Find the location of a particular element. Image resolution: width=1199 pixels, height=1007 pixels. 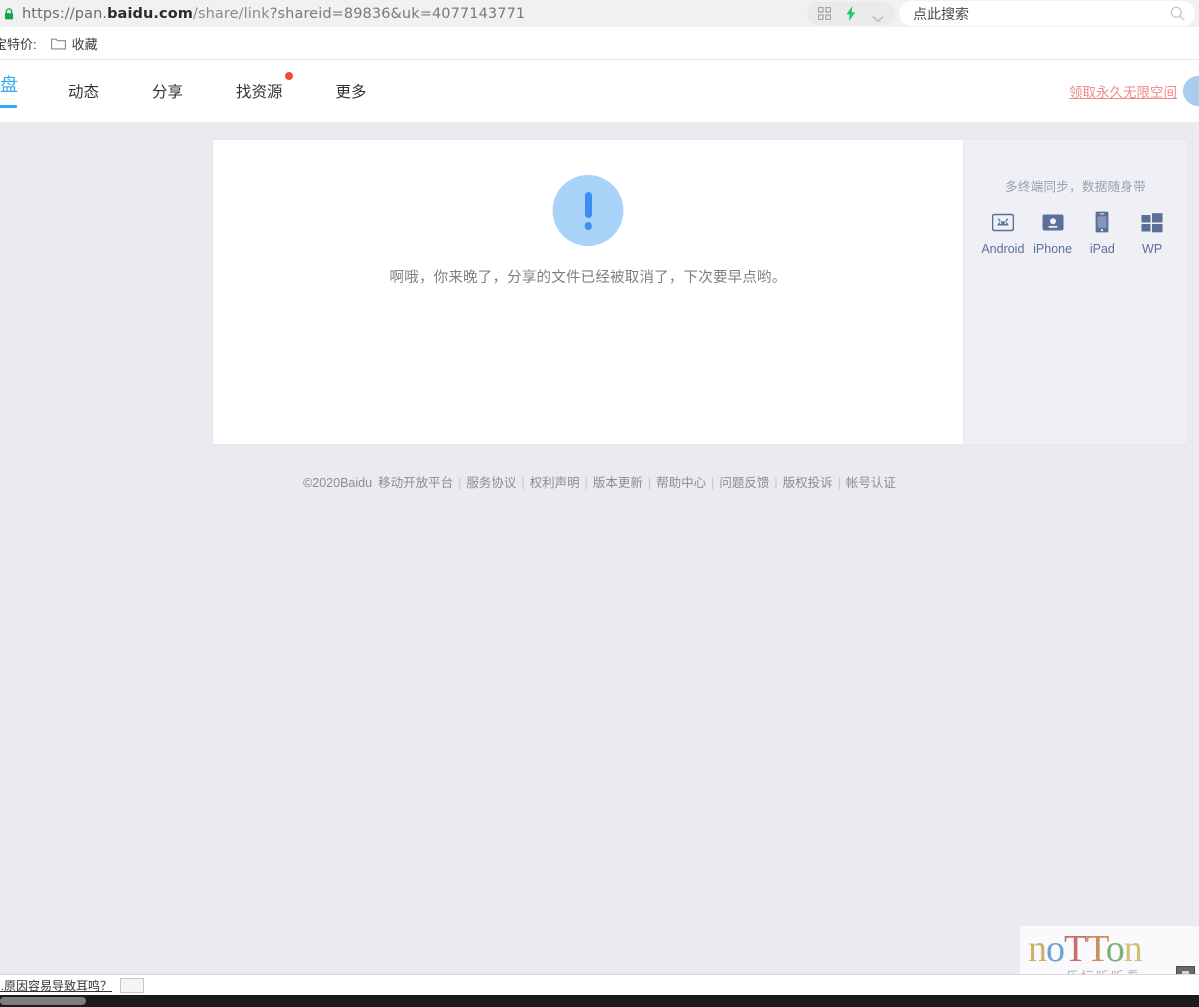

horizontal-scrollbar-thumb is located at coordinates (43, 1001).